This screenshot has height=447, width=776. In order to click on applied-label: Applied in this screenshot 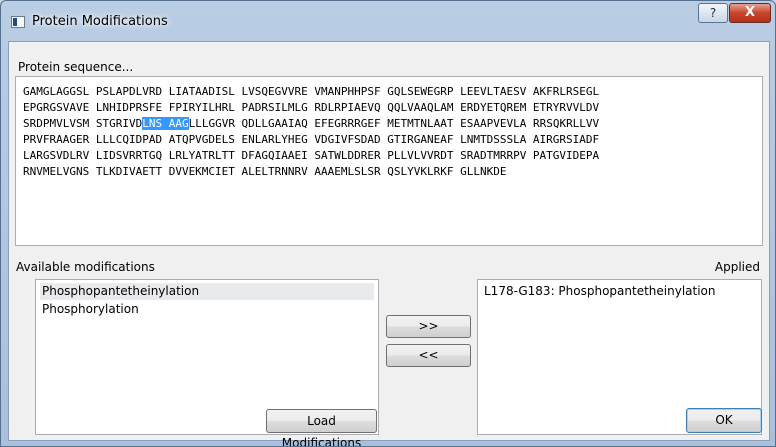, I will do `click(737, 267)`.